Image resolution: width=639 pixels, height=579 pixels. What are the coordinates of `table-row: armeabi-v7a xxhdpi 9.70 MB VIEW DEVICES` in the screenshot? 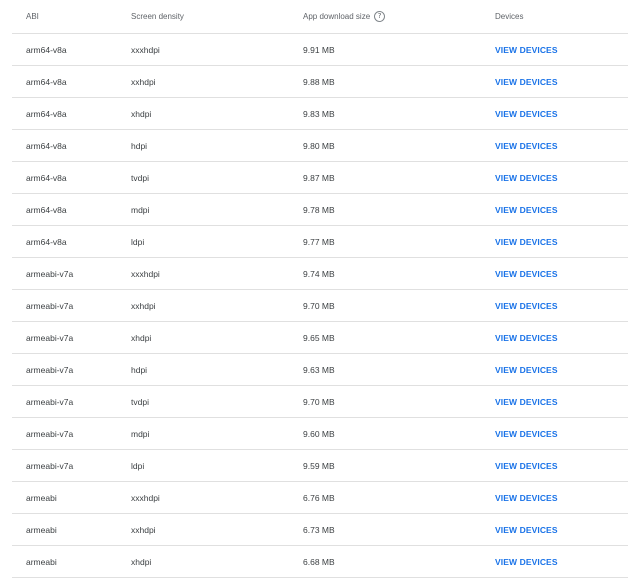 It's located at (320, 306).